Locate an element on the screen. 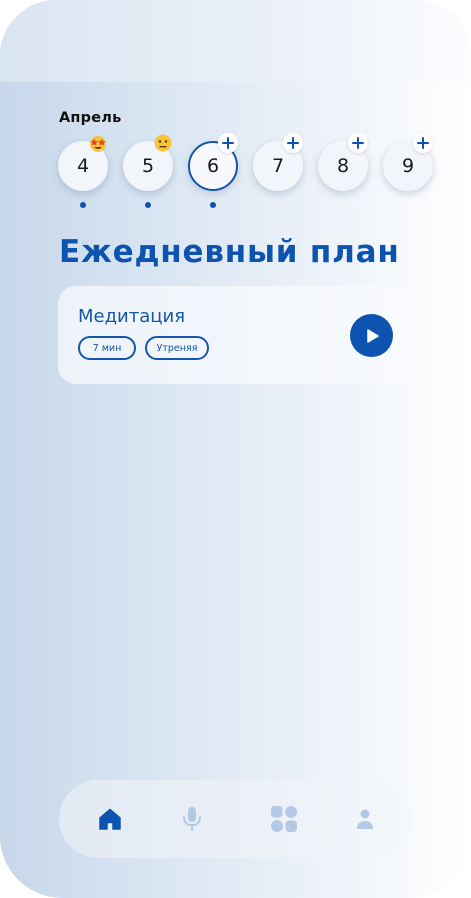 The width and height of the screenshot is (471, 898). day-6-activity-dot is located at coordinates (213, 205).